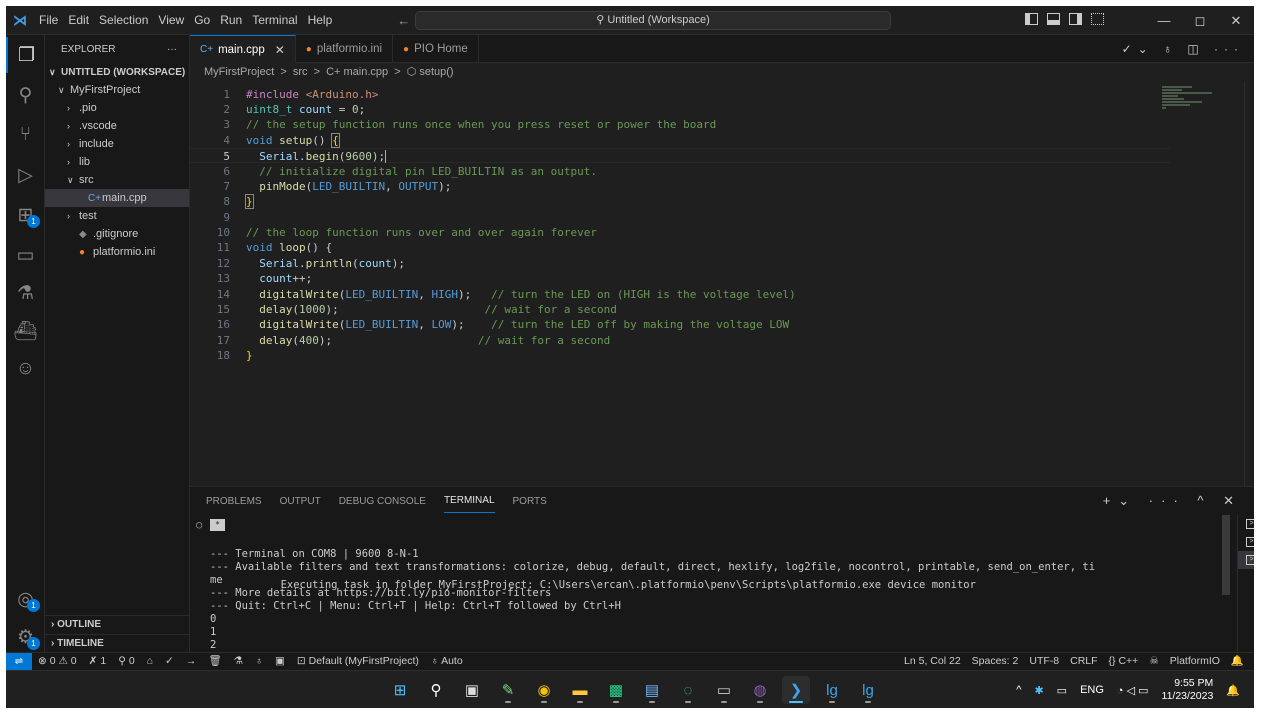 The height and width of the screenshot is (718, 1262). What do you see at coordinates (724, 690) in the screenshot?
I see `terminal-icon: ▭` at bounding box center [724, 690].